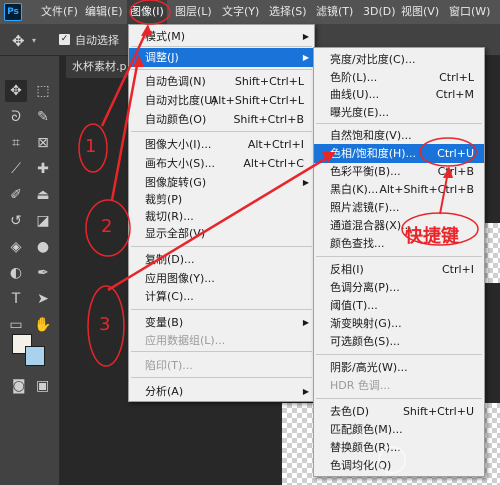  I want to click on adjust_menu-item-shortcut: Ctrl+U, so click(455, 153).